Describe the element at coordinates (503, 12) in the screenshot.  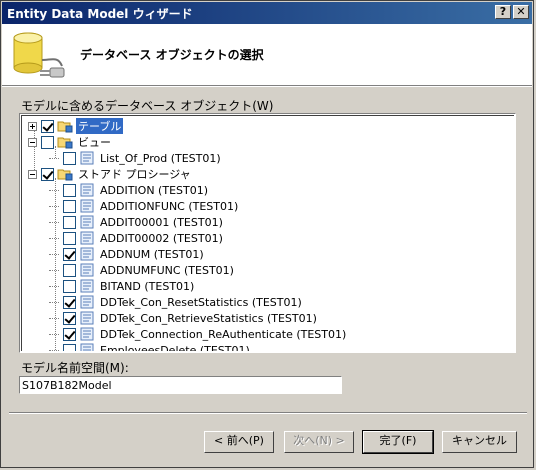
I see `help-button: ?` at that location.